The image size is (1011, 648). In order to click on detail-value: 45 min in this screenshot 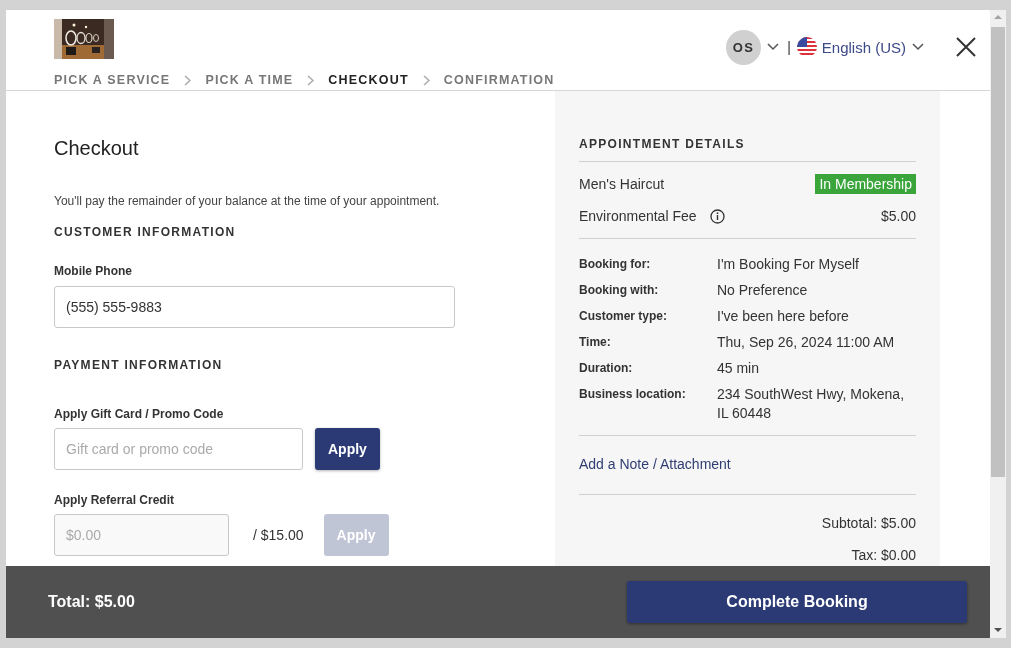, I will do `click(739, 368)`.